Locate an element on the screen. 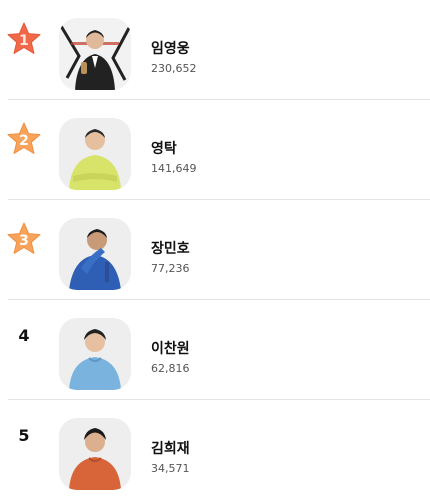 Image resolution: width=430 pixels, height=501 pixels. star-icon: 2 is located at coordinates (24, 138).